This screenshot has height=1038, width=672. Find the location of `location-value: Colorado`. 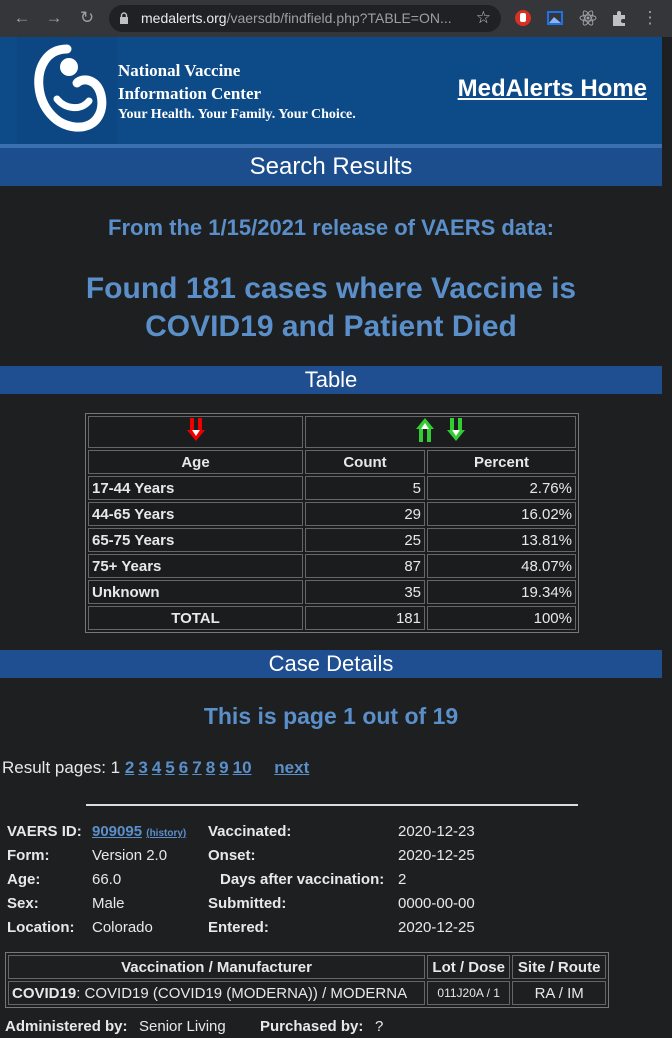

location-value: Colorado is located at coordinates (122, 927).